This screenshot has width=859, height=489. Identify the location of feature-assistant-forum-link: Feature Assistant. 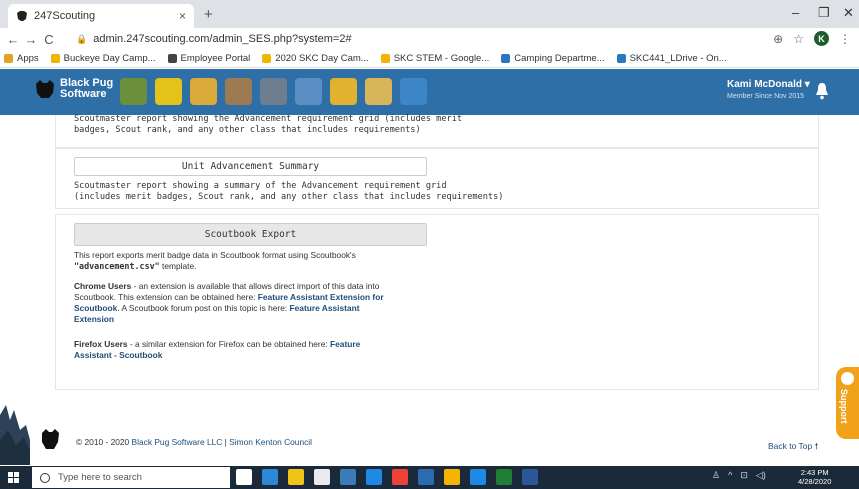
(325, 308).